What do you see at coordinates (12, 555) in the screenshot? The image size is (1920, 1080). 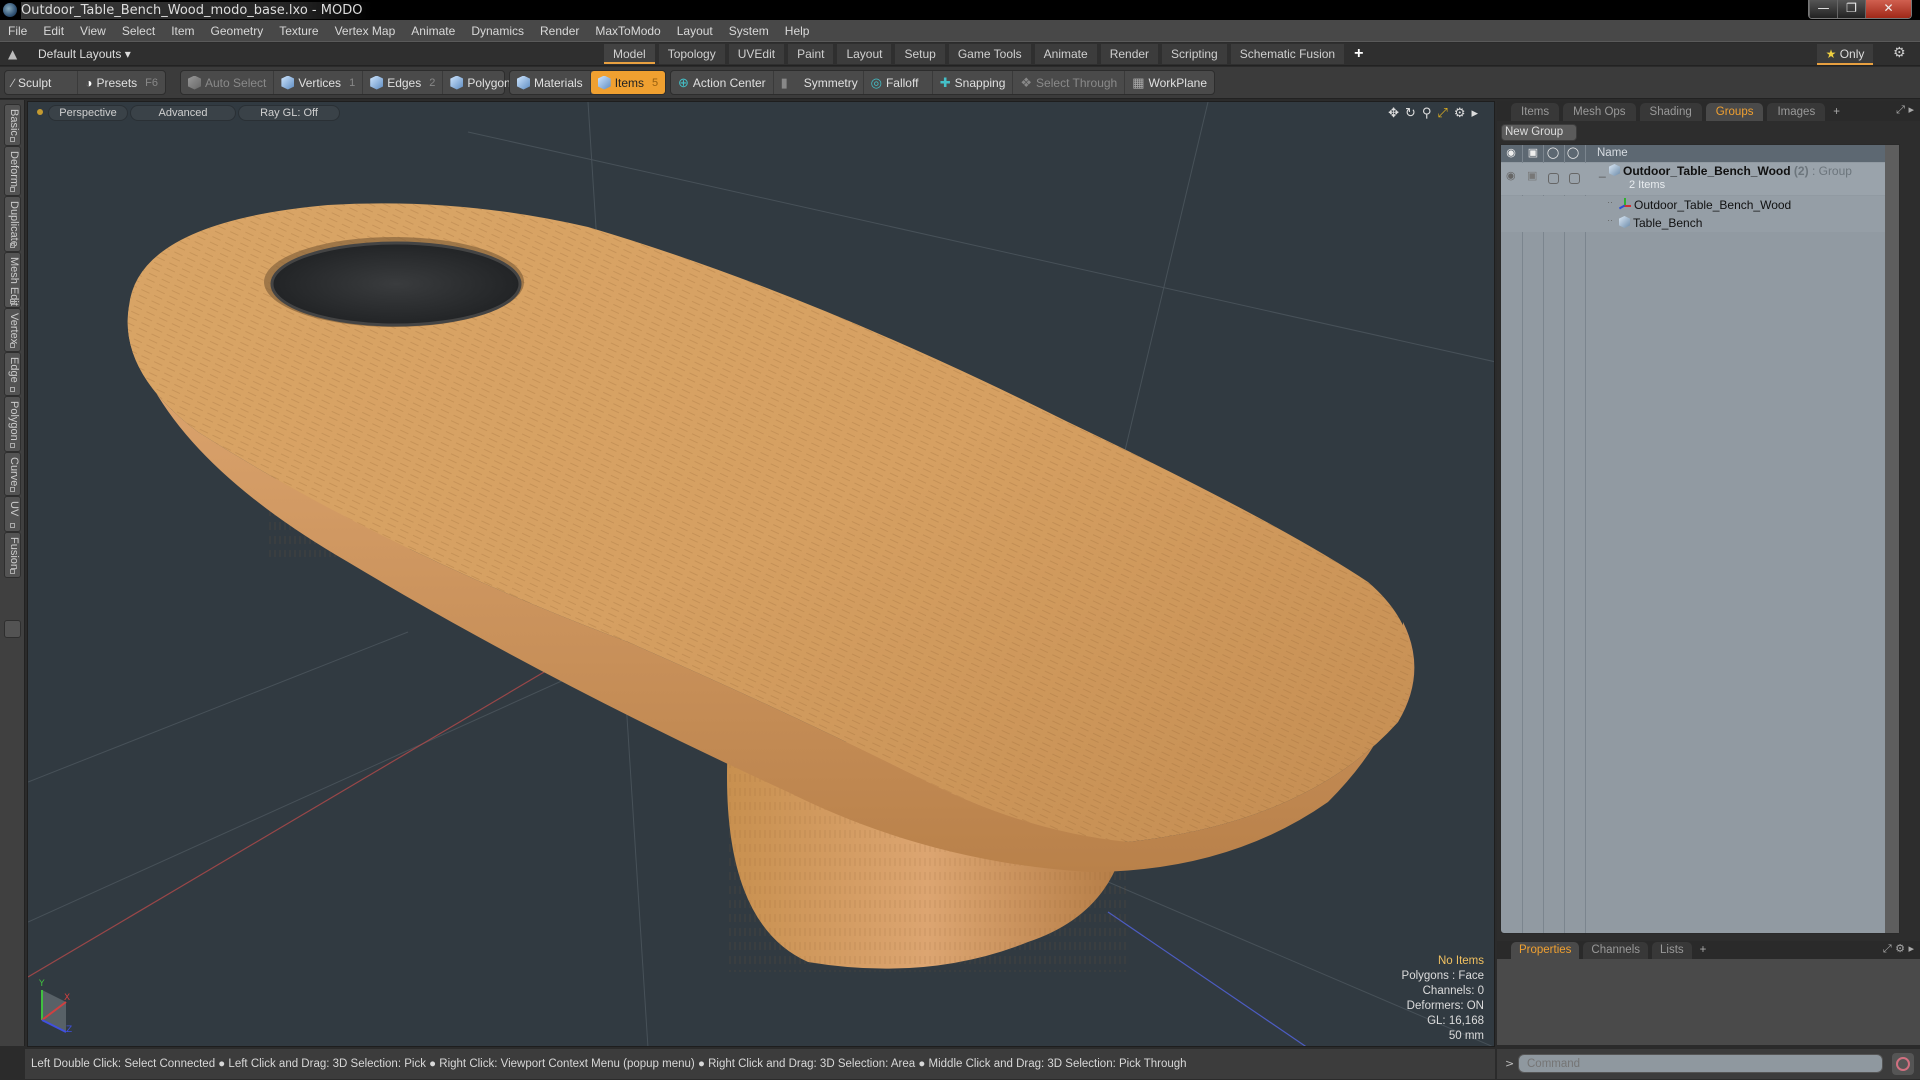 I see `vtab-fusion: Fusion` at bounding box center [12, 555].